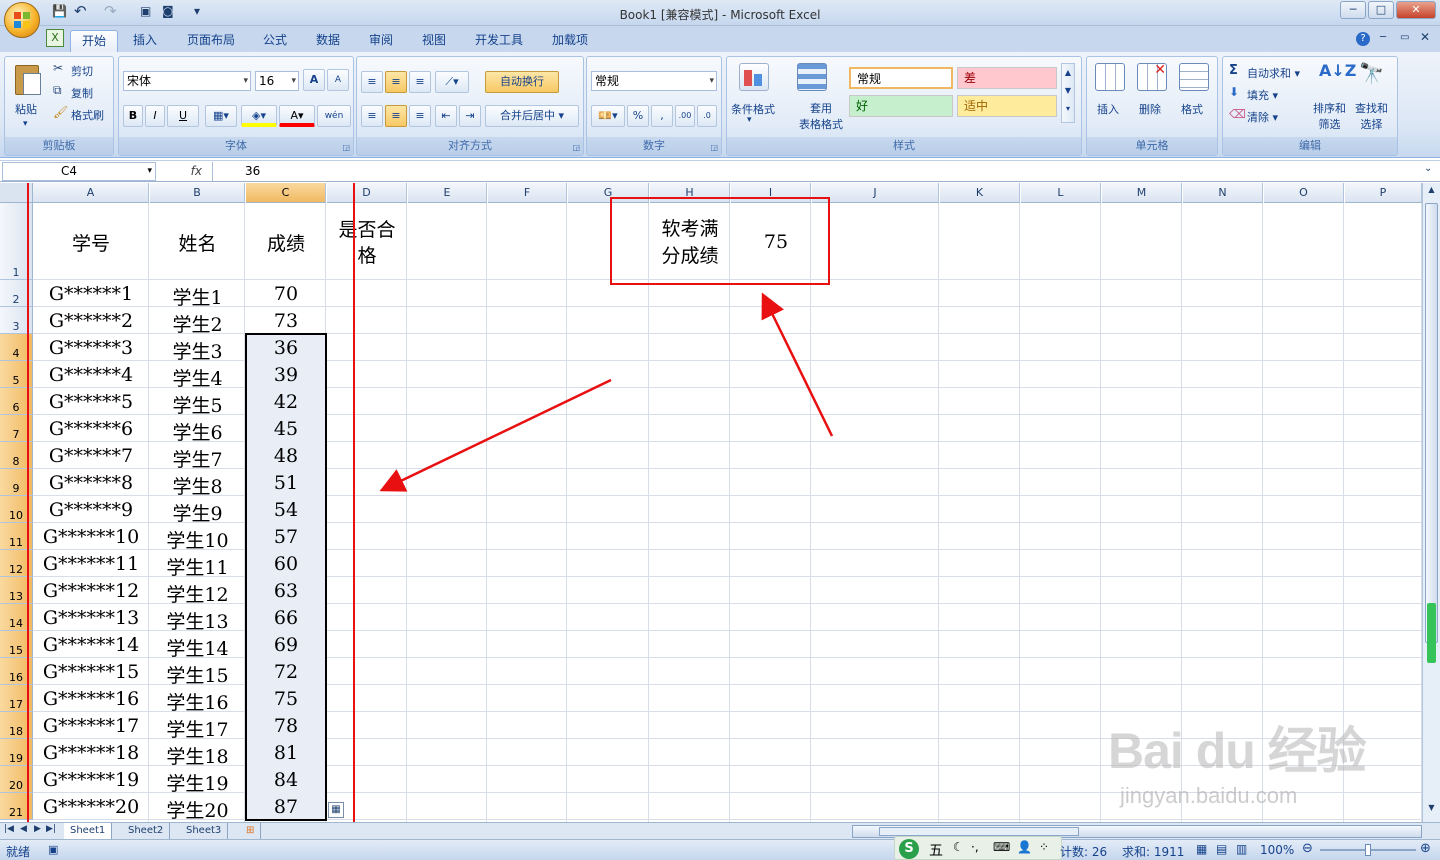  What do you see at coordinates (53, 849) in the screenshot?
I see `macro-record-icon: ▣` at bounding box center [53, 849].